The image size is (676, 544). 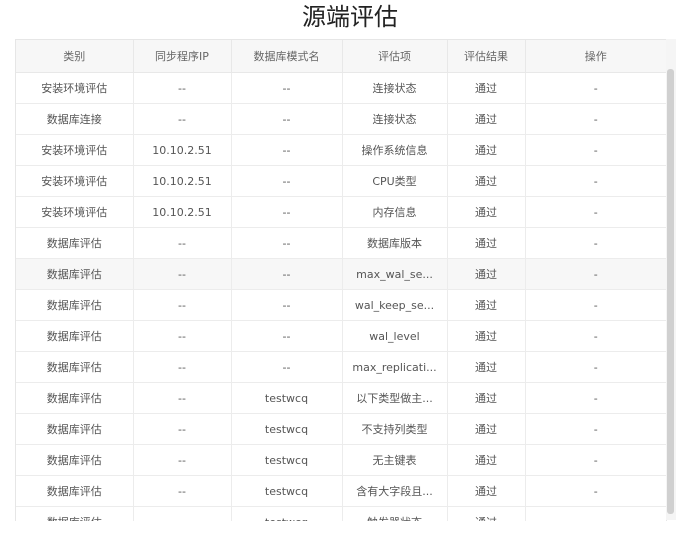 I want to click on table-row: 数据库评估 -- -- wal_level 通过 -, so click(x=341, y=336).